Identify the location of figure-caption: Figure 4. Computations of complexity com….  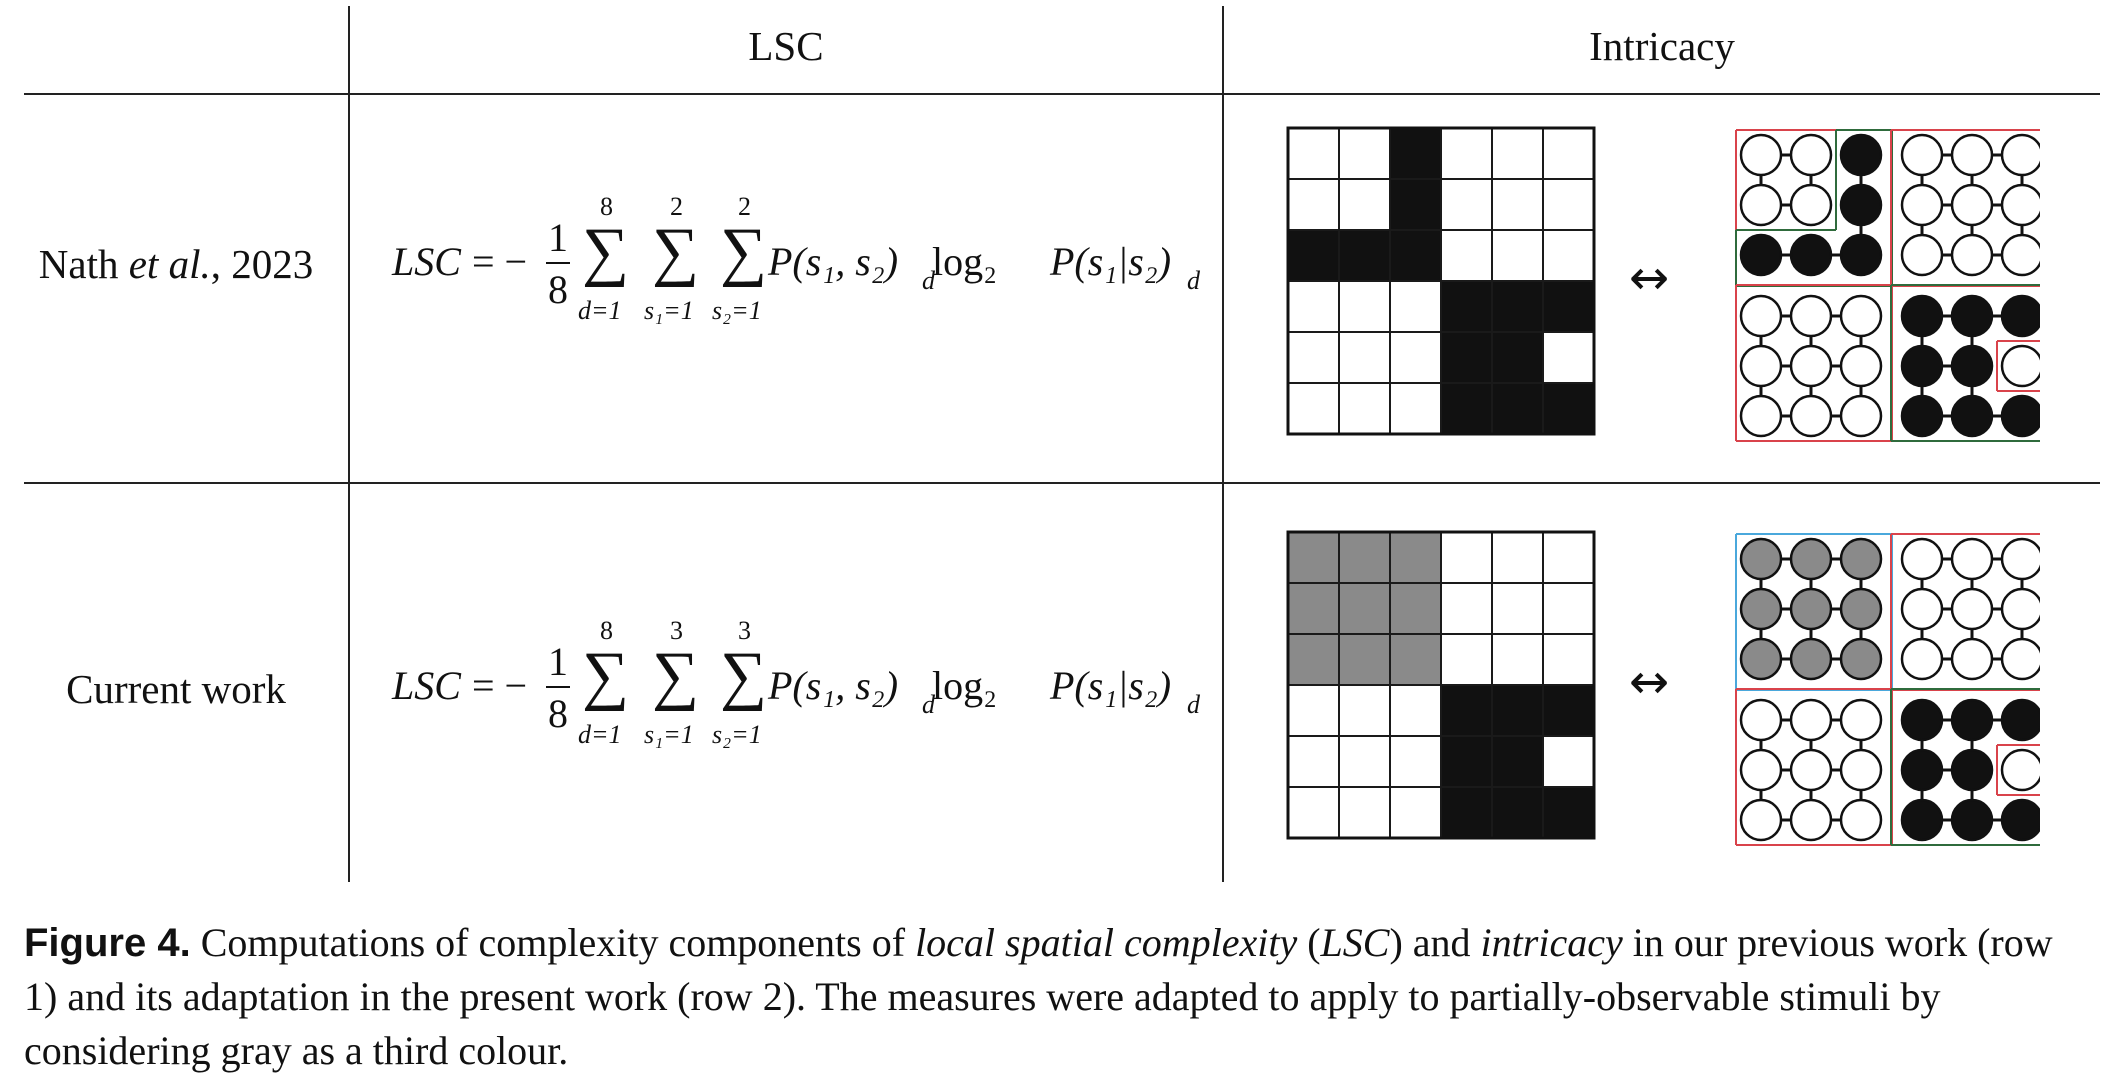
(1059, 997).